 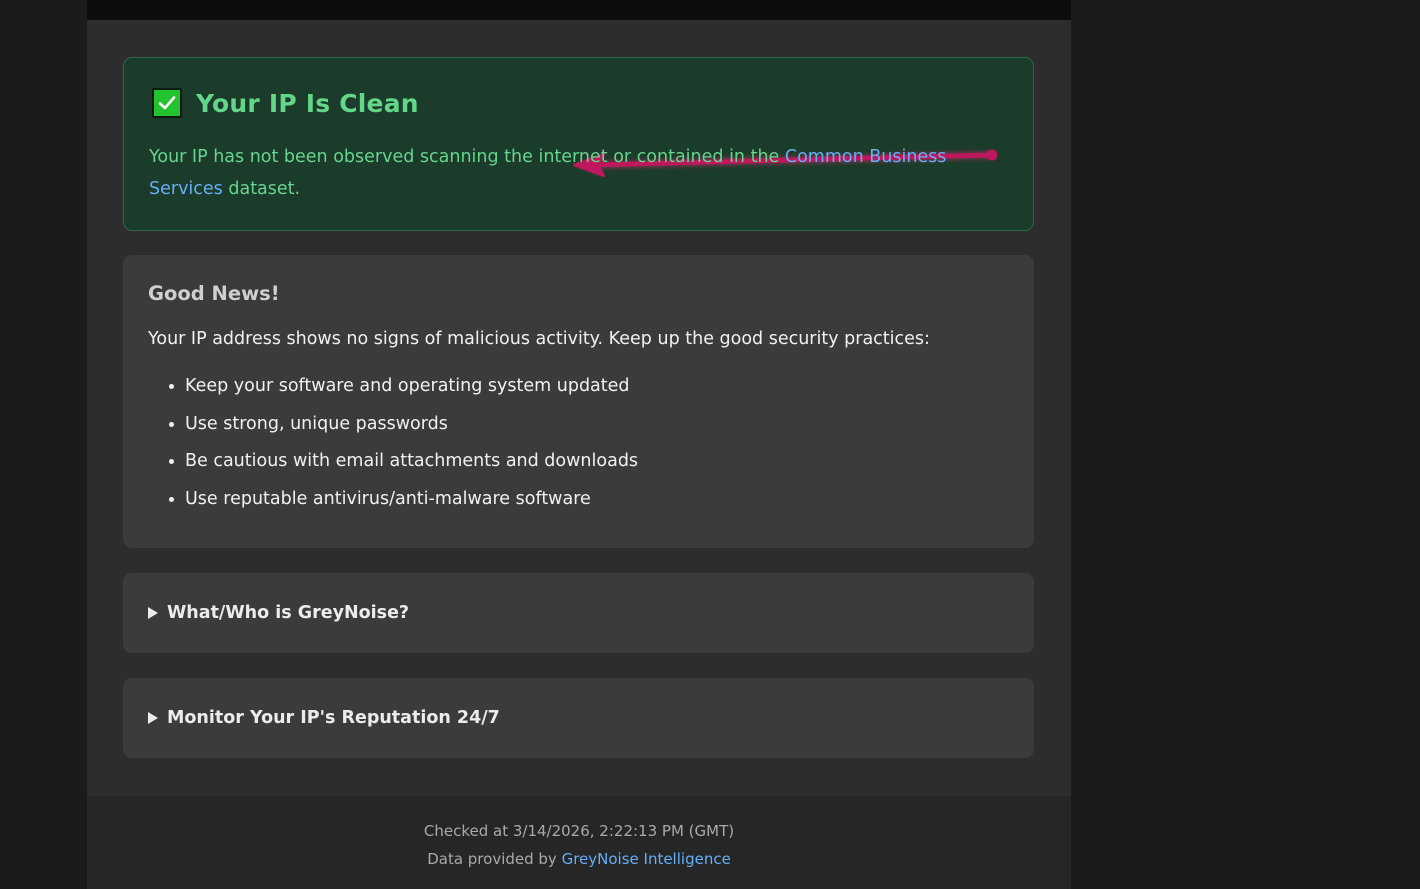 What do you see at coordinates (494, 859) in the screenshot?
I see `data-provider-prefix: Data provided by` at bounding box center [494, 859].